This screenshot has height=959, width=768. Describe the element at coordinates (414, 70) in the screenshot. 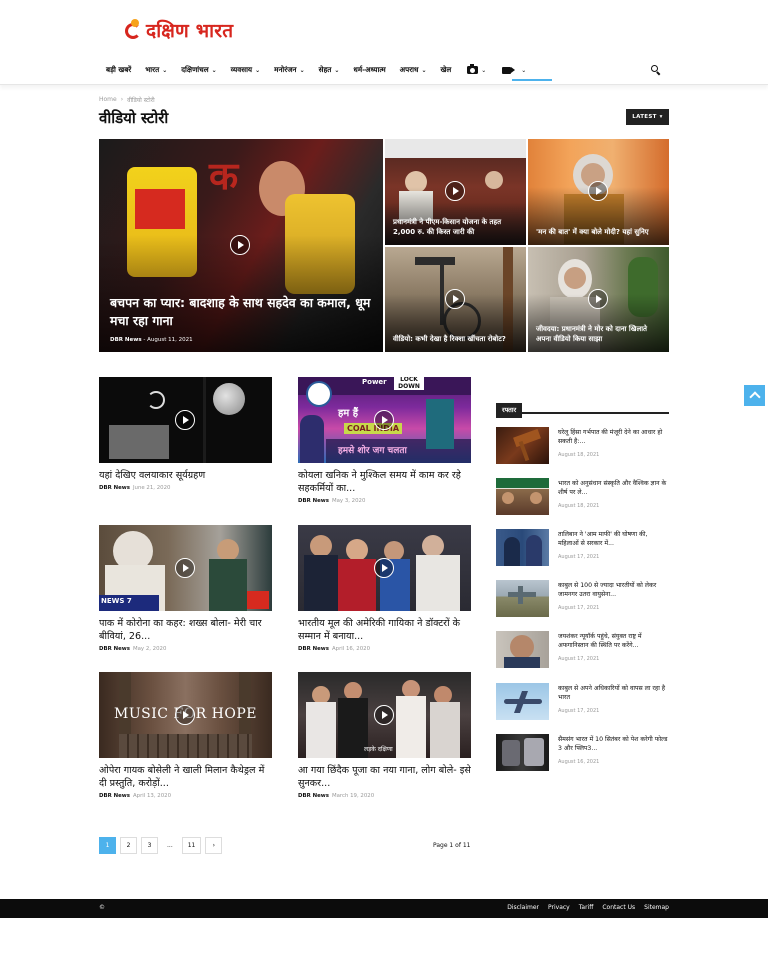

I see `nav-item-crime: अपराध ⌄` at that location.